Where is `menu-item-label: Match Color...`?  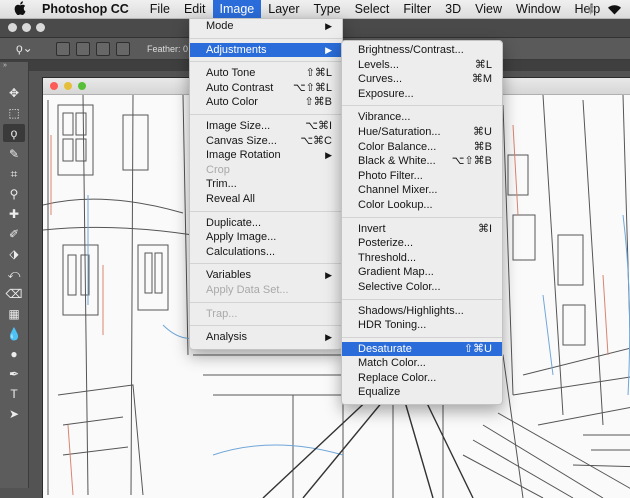
menu-item-label: Match Color... is located at coordinates (392, 363).